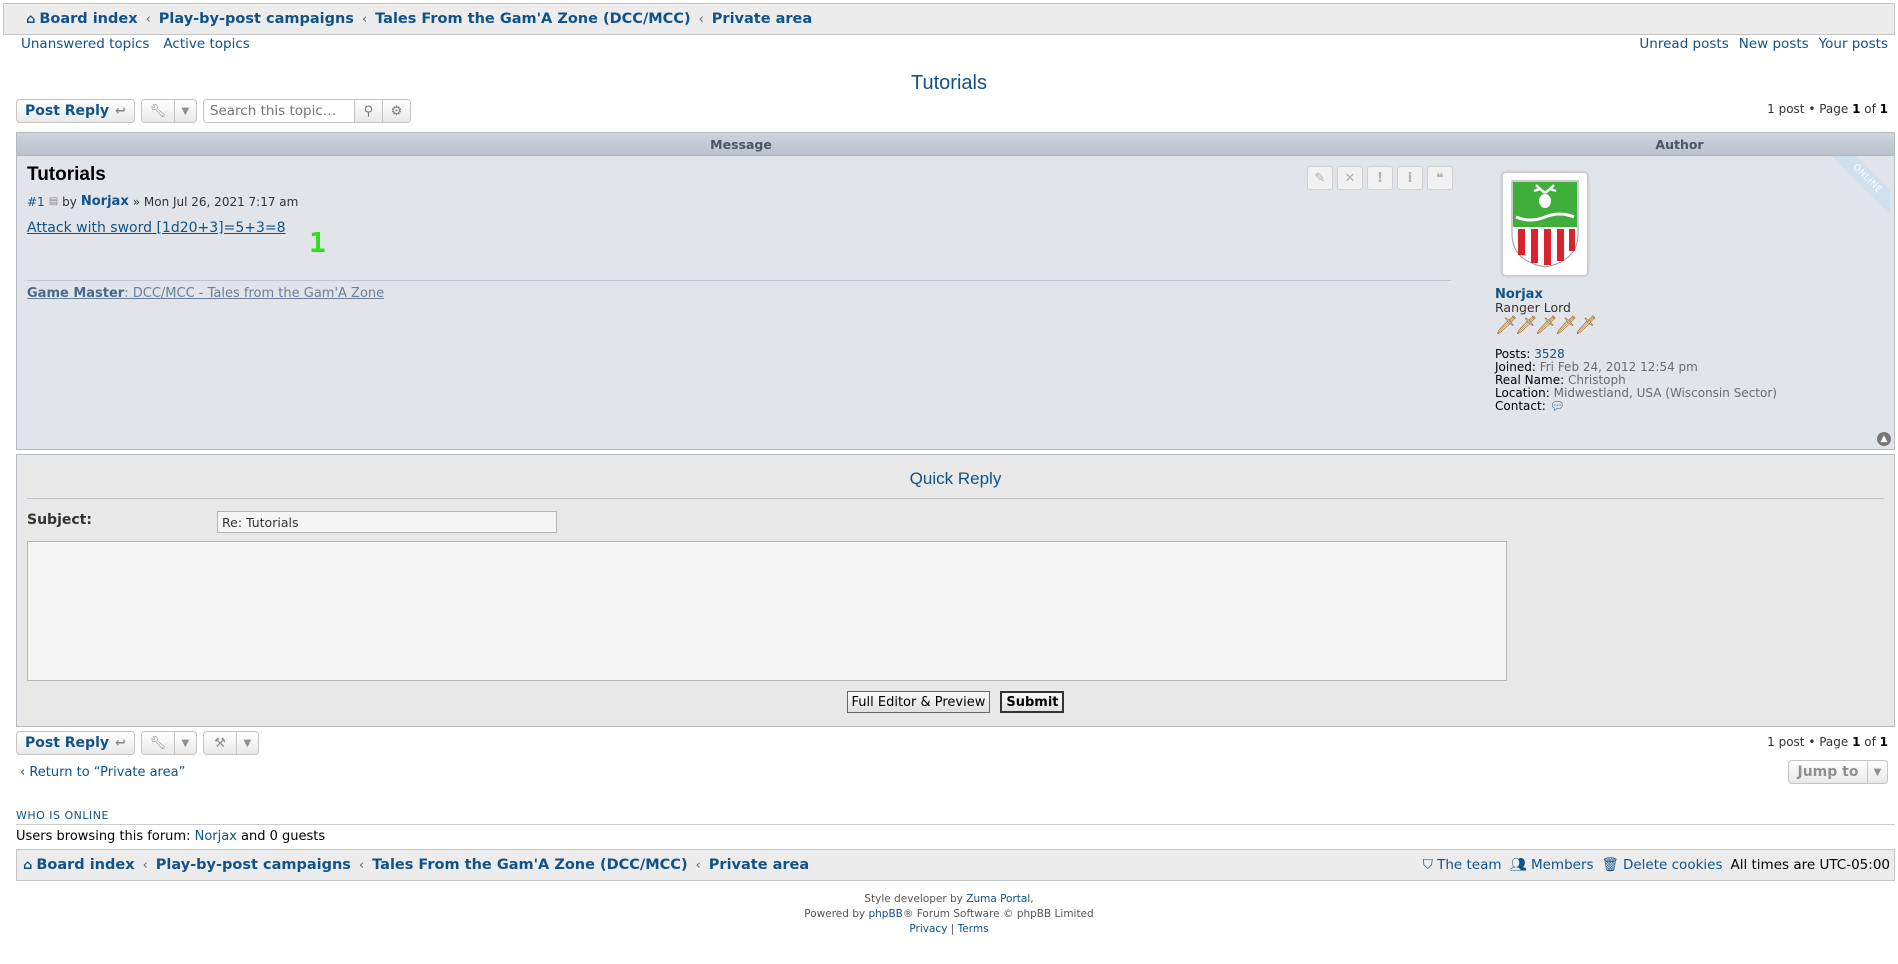 The image size is (1898, 964). I want to click on trash-icon: 🗑︎, so click(1612, 865).